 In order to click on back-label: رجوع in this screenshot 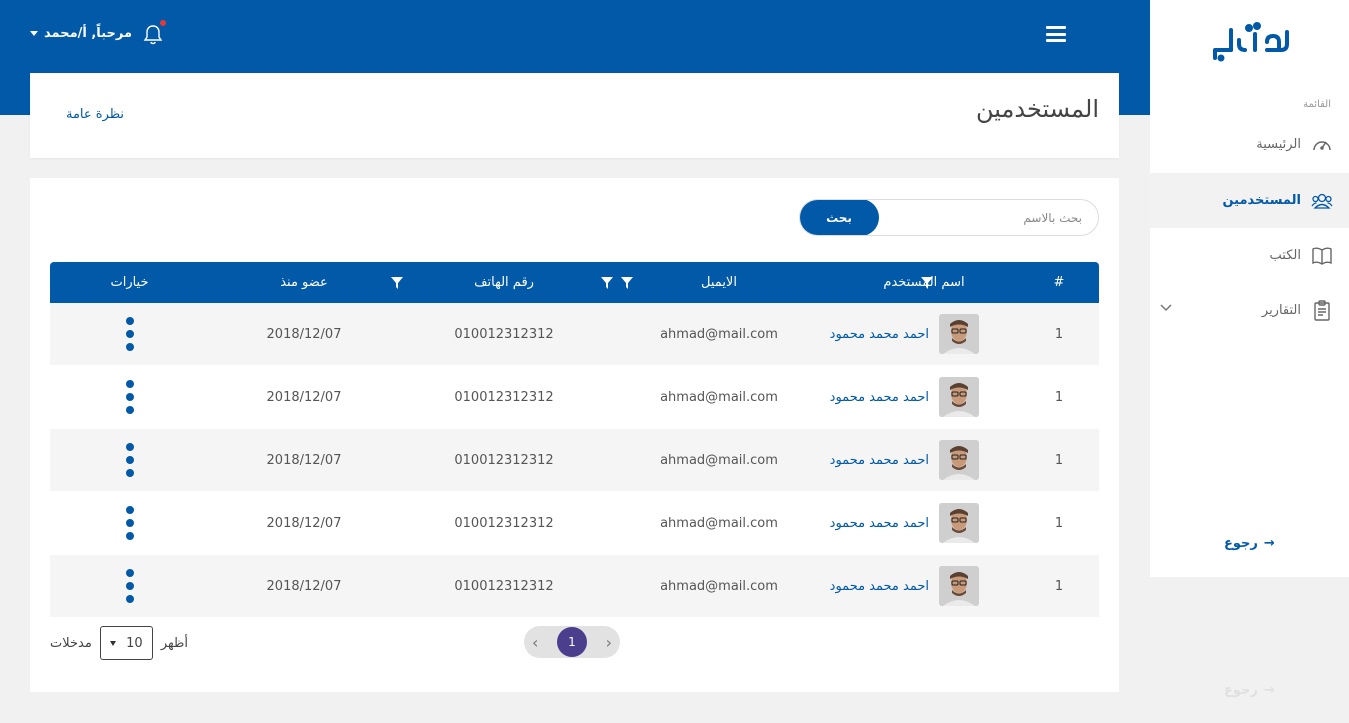, I will do `click(1241, 543)`.